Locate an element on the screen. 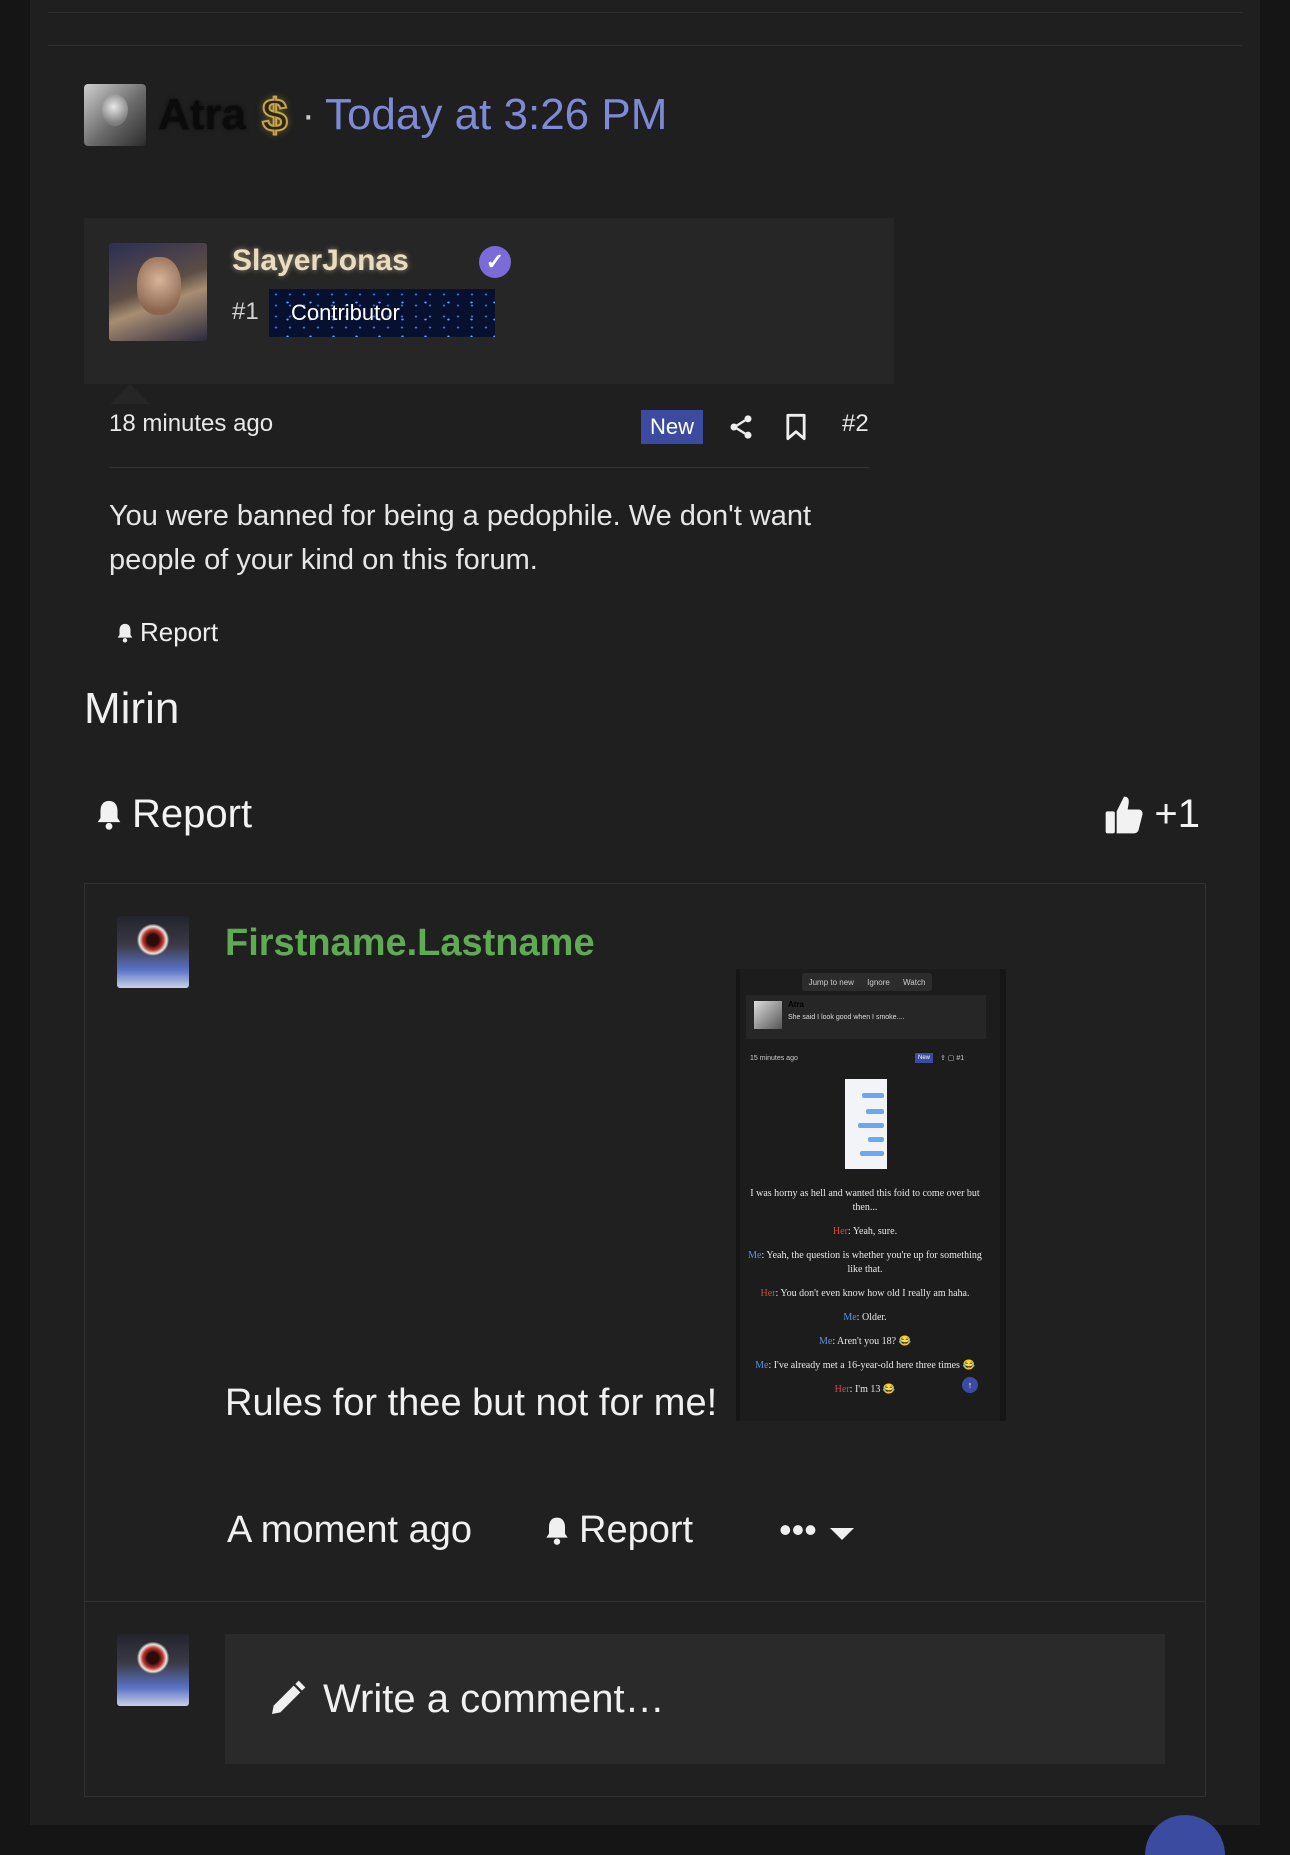  rank-number: #1 is located at coordinates (245, 311).